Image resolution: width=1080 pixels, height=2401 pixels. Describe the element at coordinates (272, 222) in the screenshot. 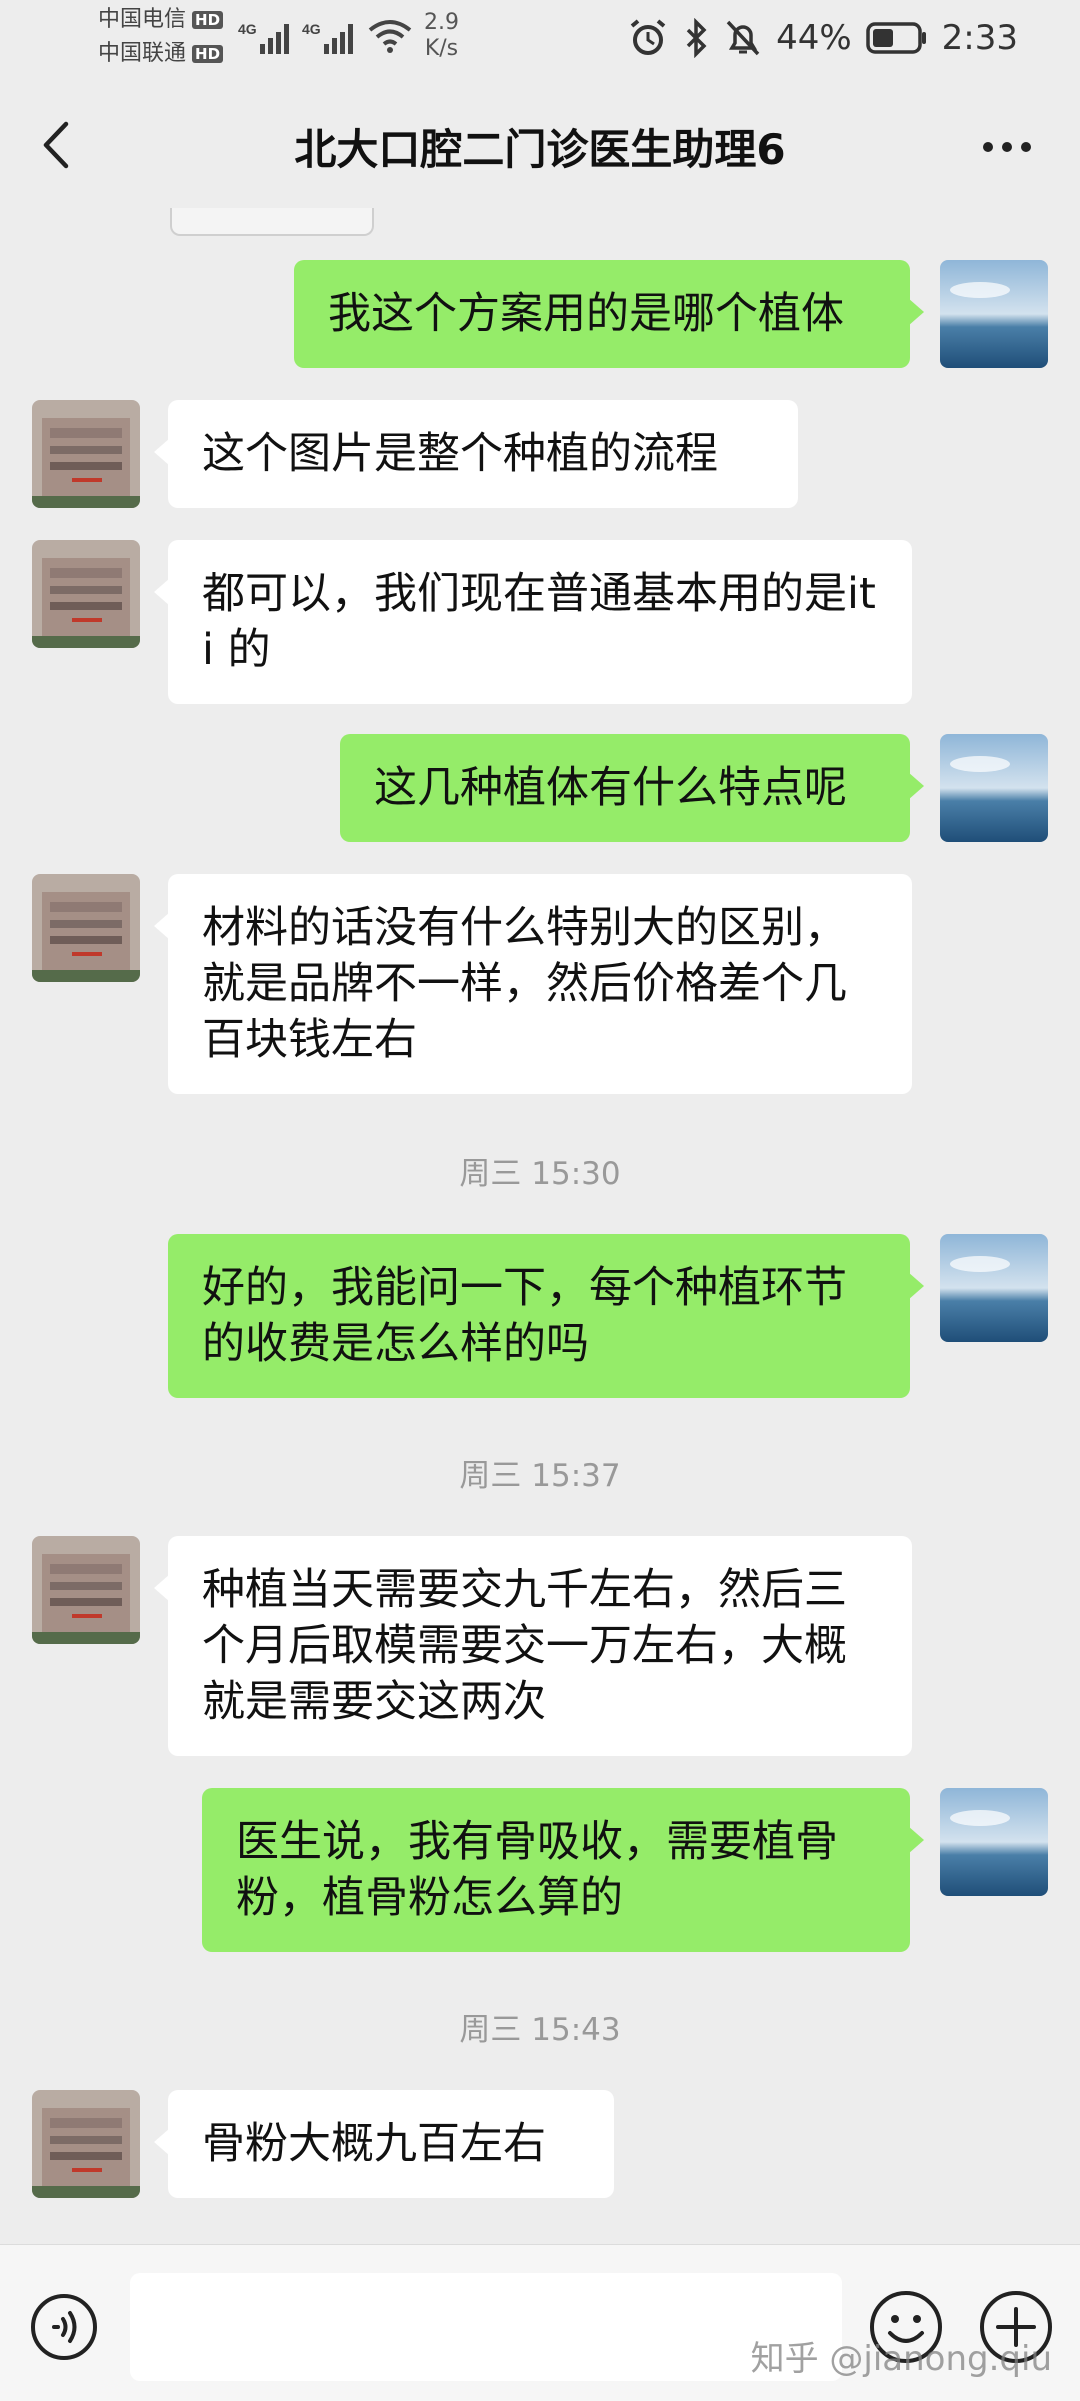

I see `previous-image-message` at that location.